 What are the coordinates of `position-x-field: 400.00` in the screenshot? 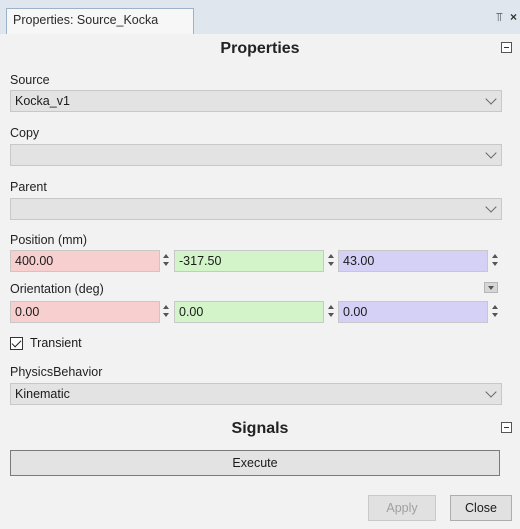 It's located at (85, 261).